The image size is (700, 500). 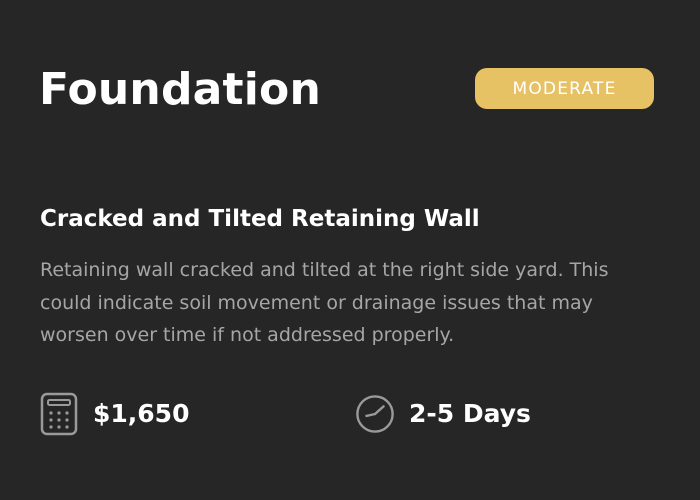 I want to click on severity-badge: MODERATE, so click(x=564, y=88).